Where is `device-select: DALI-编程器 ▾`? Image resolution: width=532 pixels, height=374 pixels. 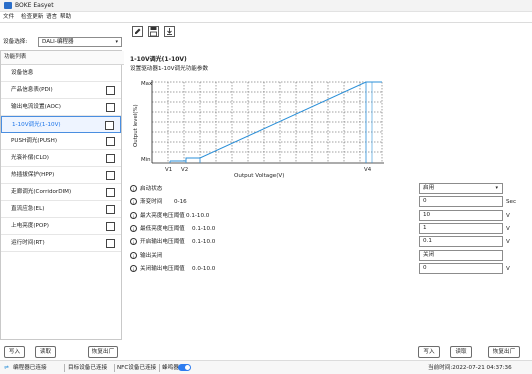 device-select: DALI-编程器 ▾ is located at coordinates (80, 42).